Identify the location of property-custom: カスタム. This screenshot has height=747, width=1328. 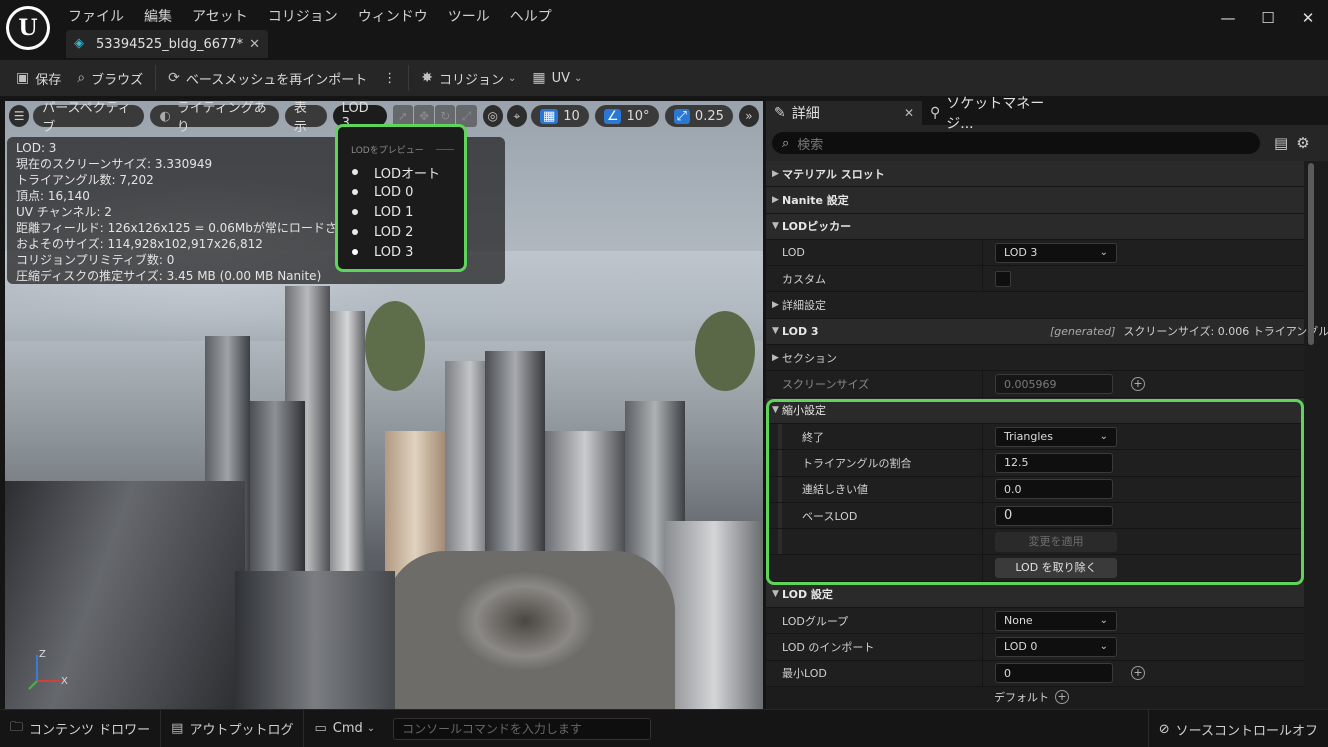
(1035, 279).